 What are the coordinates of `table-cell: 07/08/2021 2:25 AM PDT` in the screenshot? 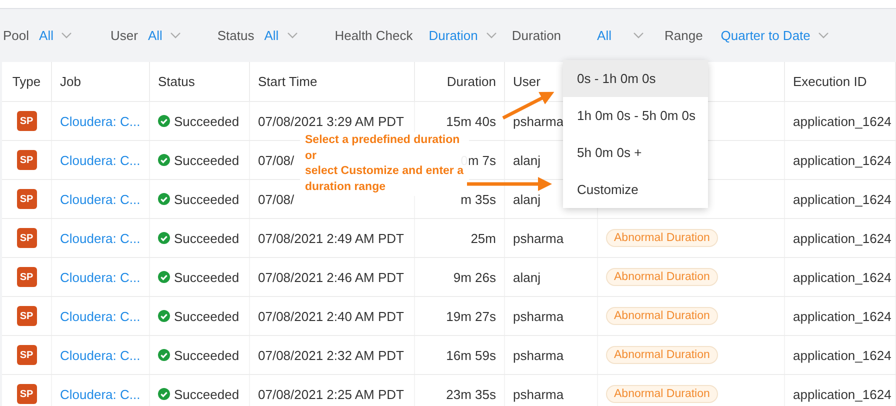 It's located at (331, 394).